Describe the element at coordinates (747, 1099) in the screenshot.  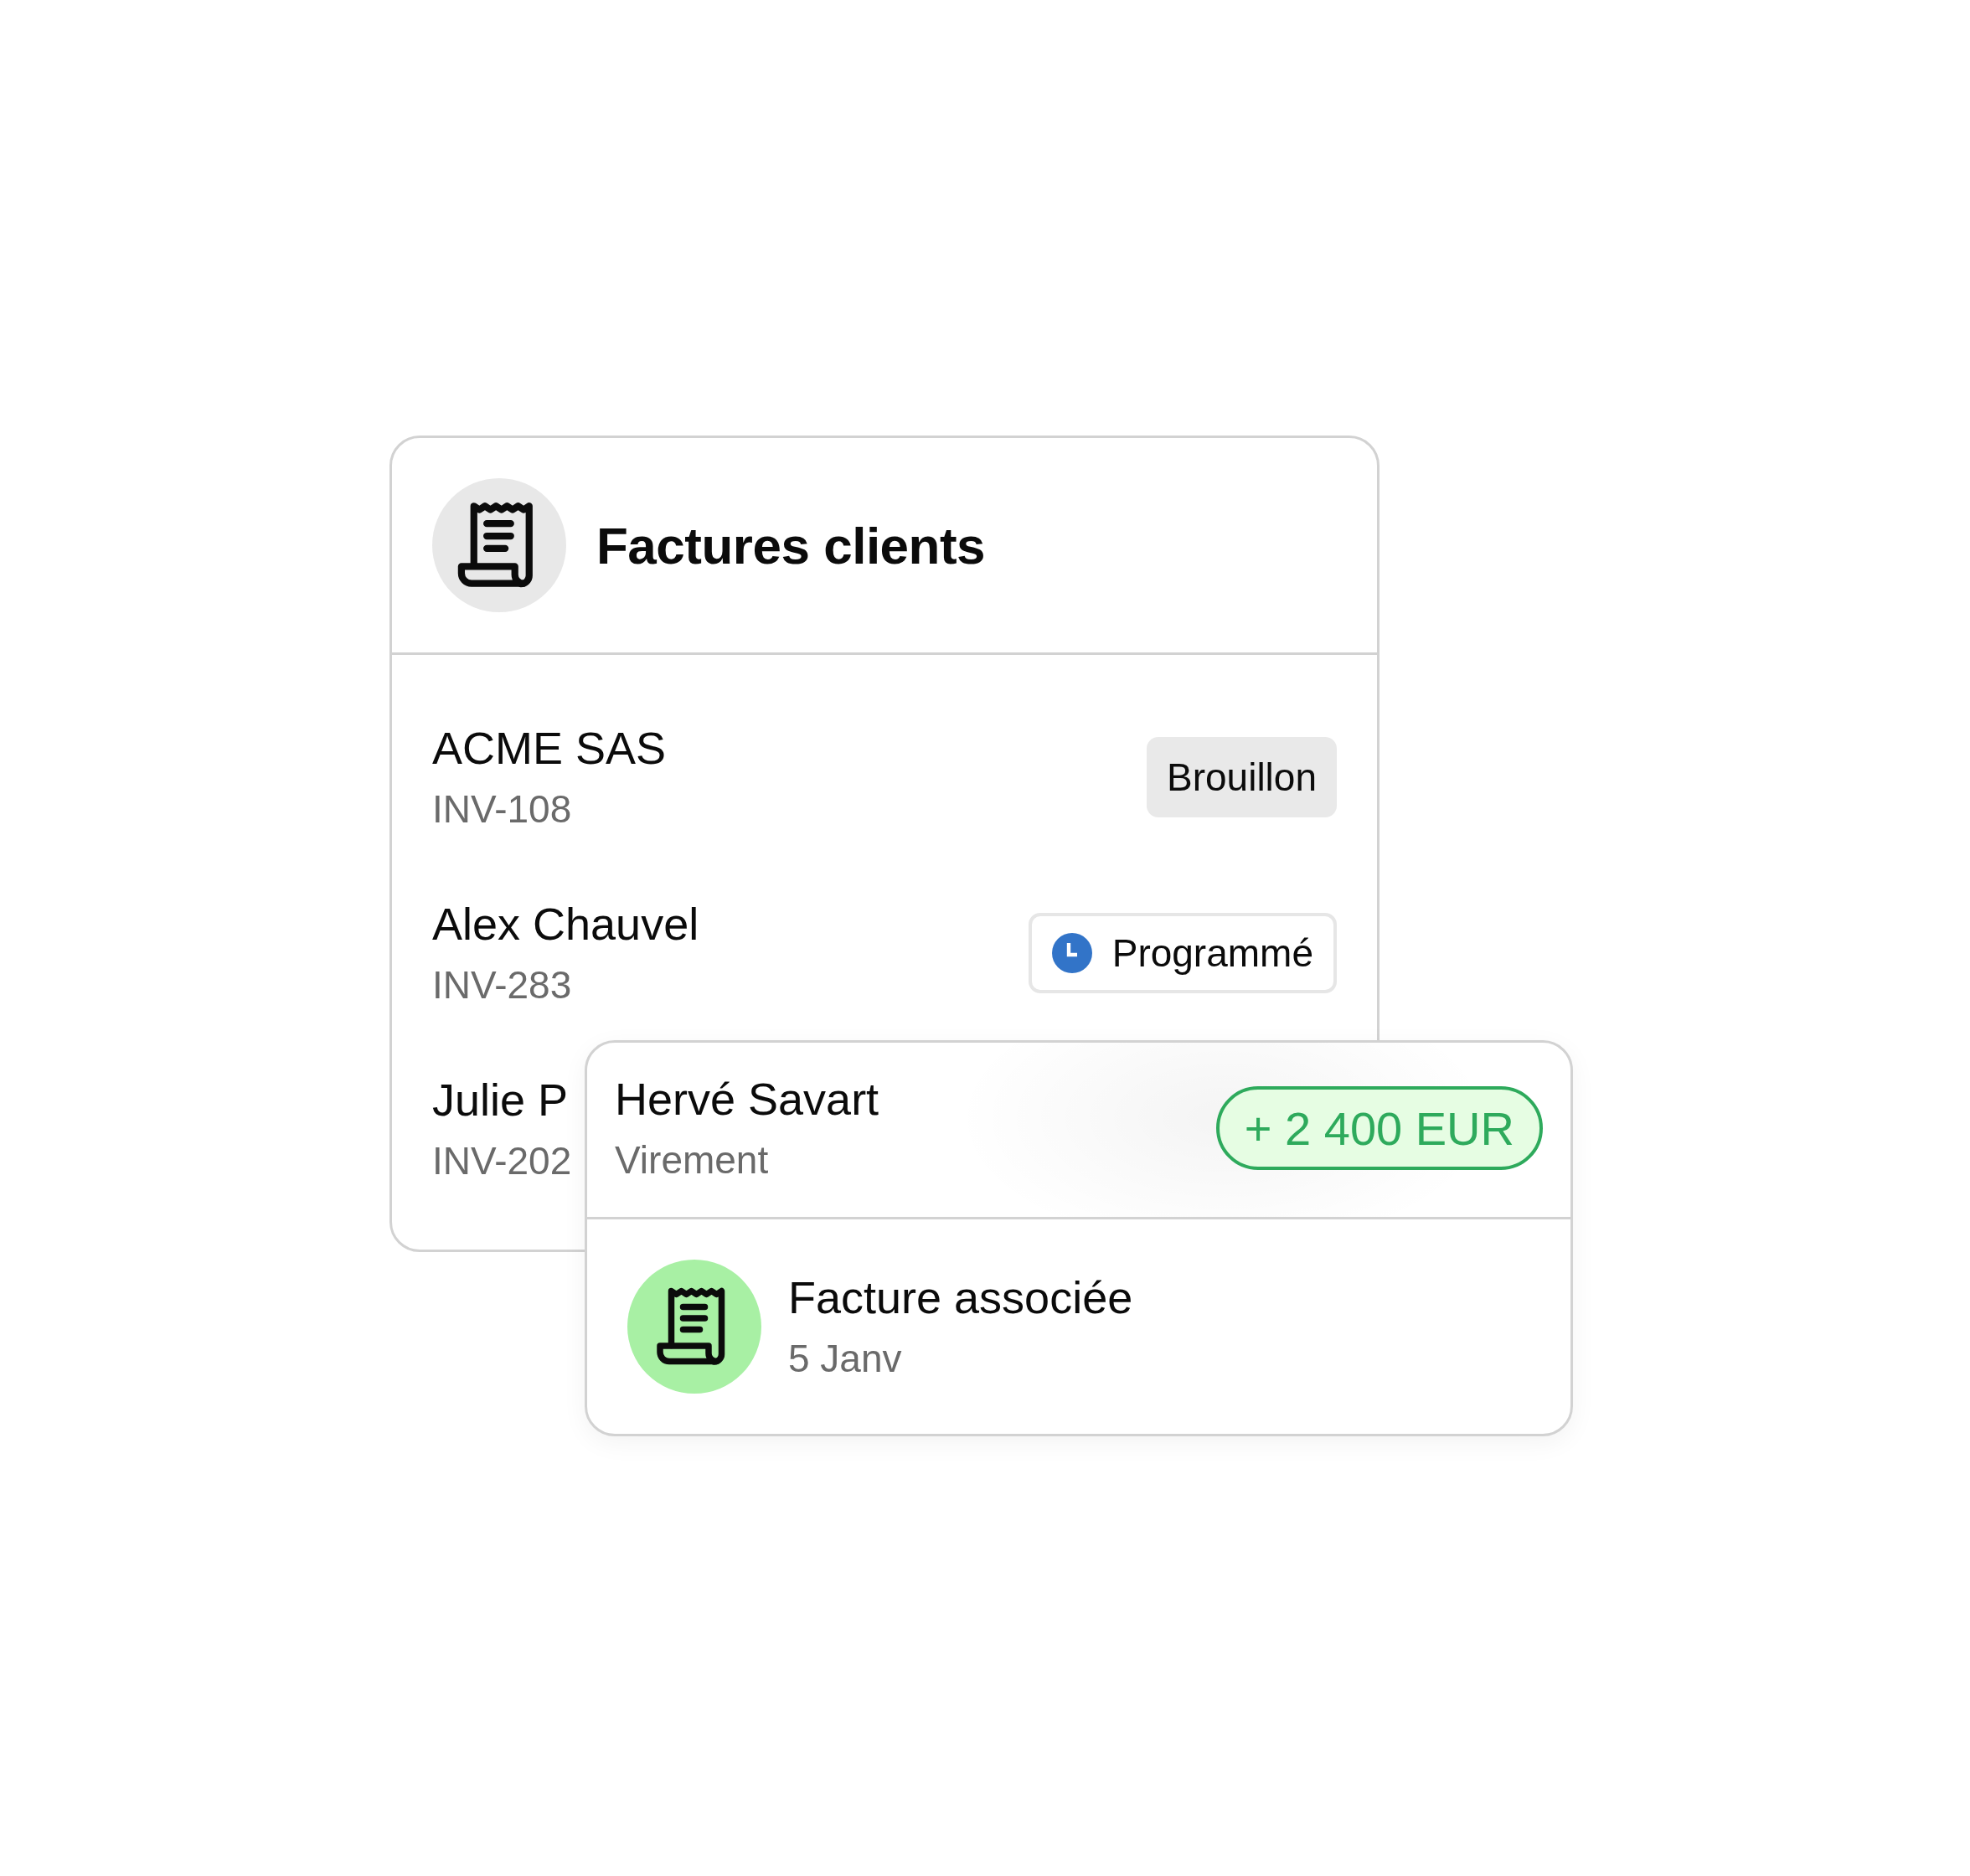
I see `payer-name: Hervé Savart` at that location.